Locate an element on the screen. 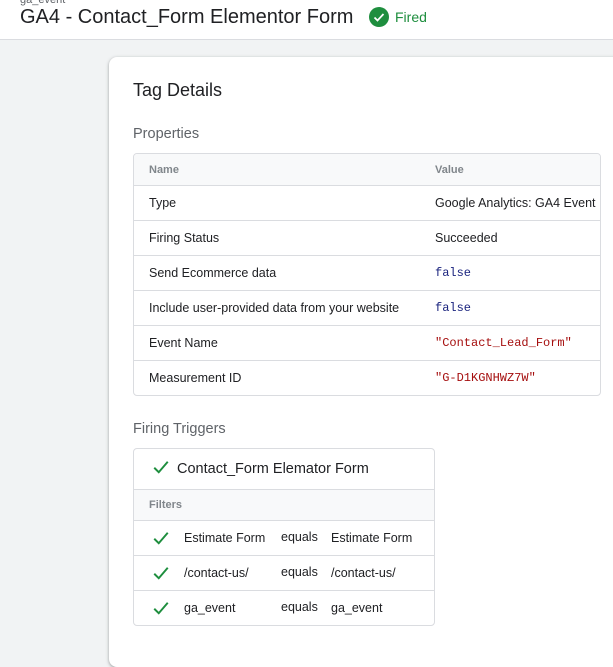 The image size is (613, 667). trigger-header: Contact_Form Elemator Form is located at coordinates (284, 469).